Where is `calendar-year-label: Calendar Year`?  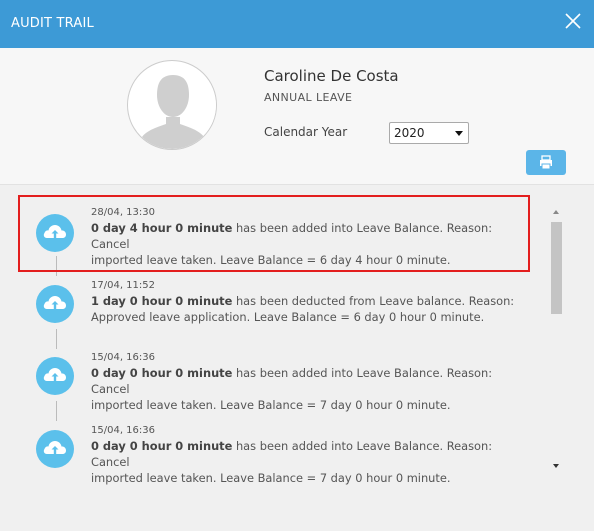
calendar-year-label: Calendar Year is located at coordinates (306, 132).